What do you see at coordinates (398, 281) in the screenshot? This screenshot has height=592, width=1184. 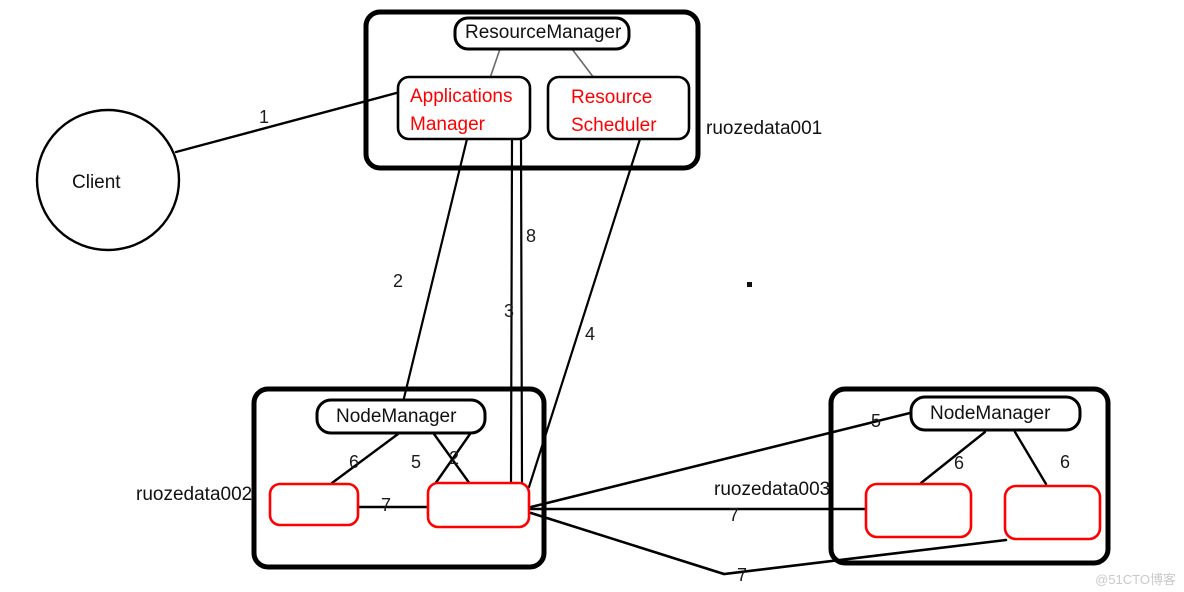 I see `edge-label-e2: 2` at bounding box center [398, 281].